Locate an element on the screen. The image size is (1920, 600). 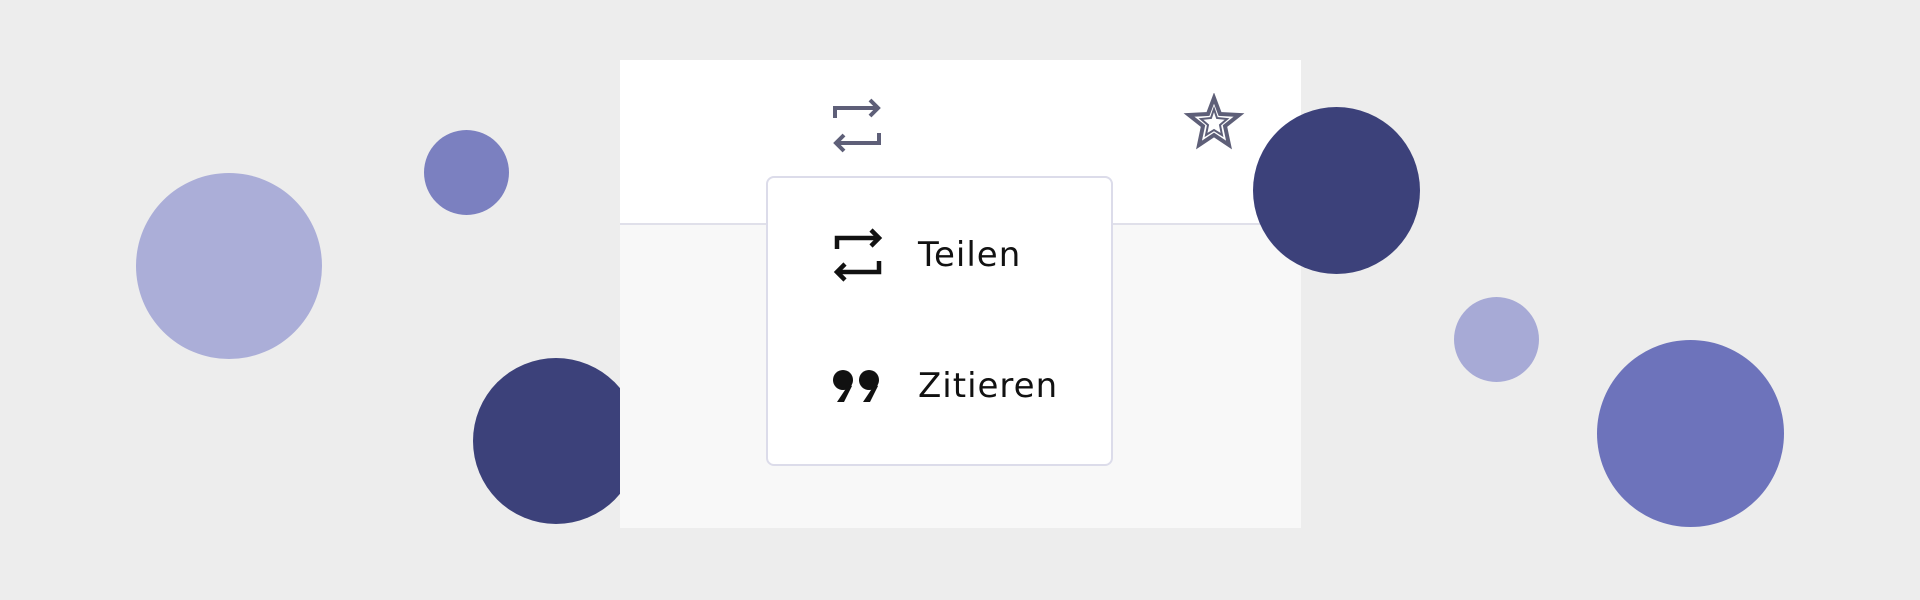
menu-item-share: Teilen is located at coordinates (939, 255).